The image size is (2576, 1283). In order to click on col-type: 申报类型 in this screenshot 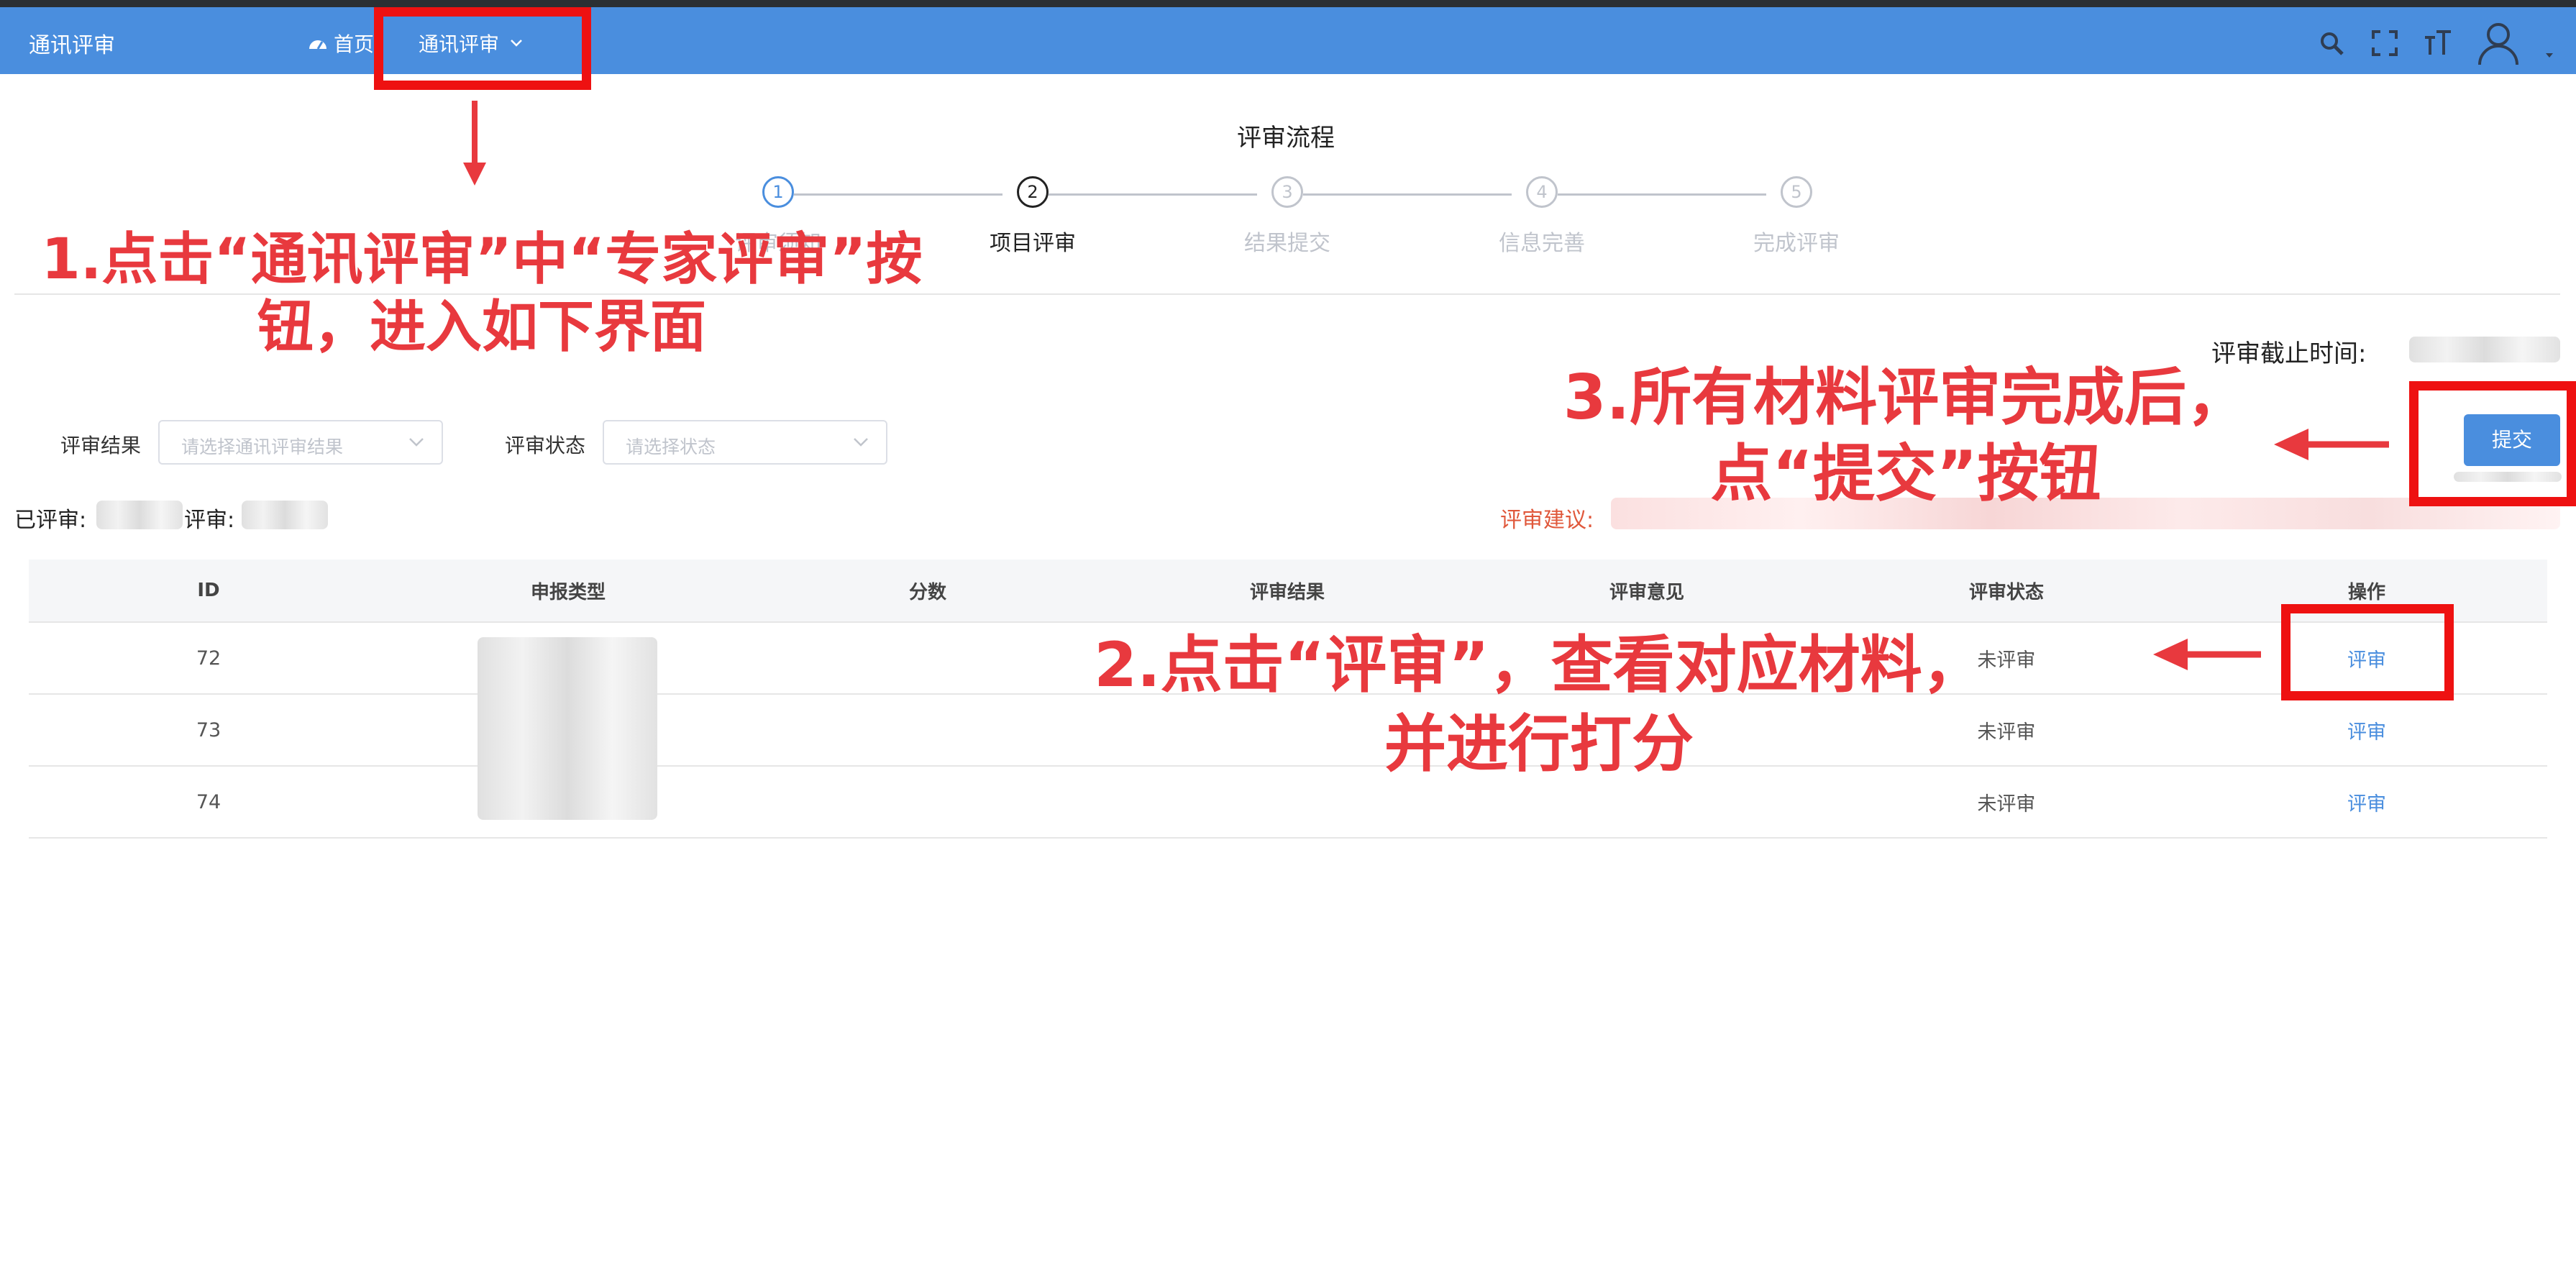, I will do `click(568, 592)`.